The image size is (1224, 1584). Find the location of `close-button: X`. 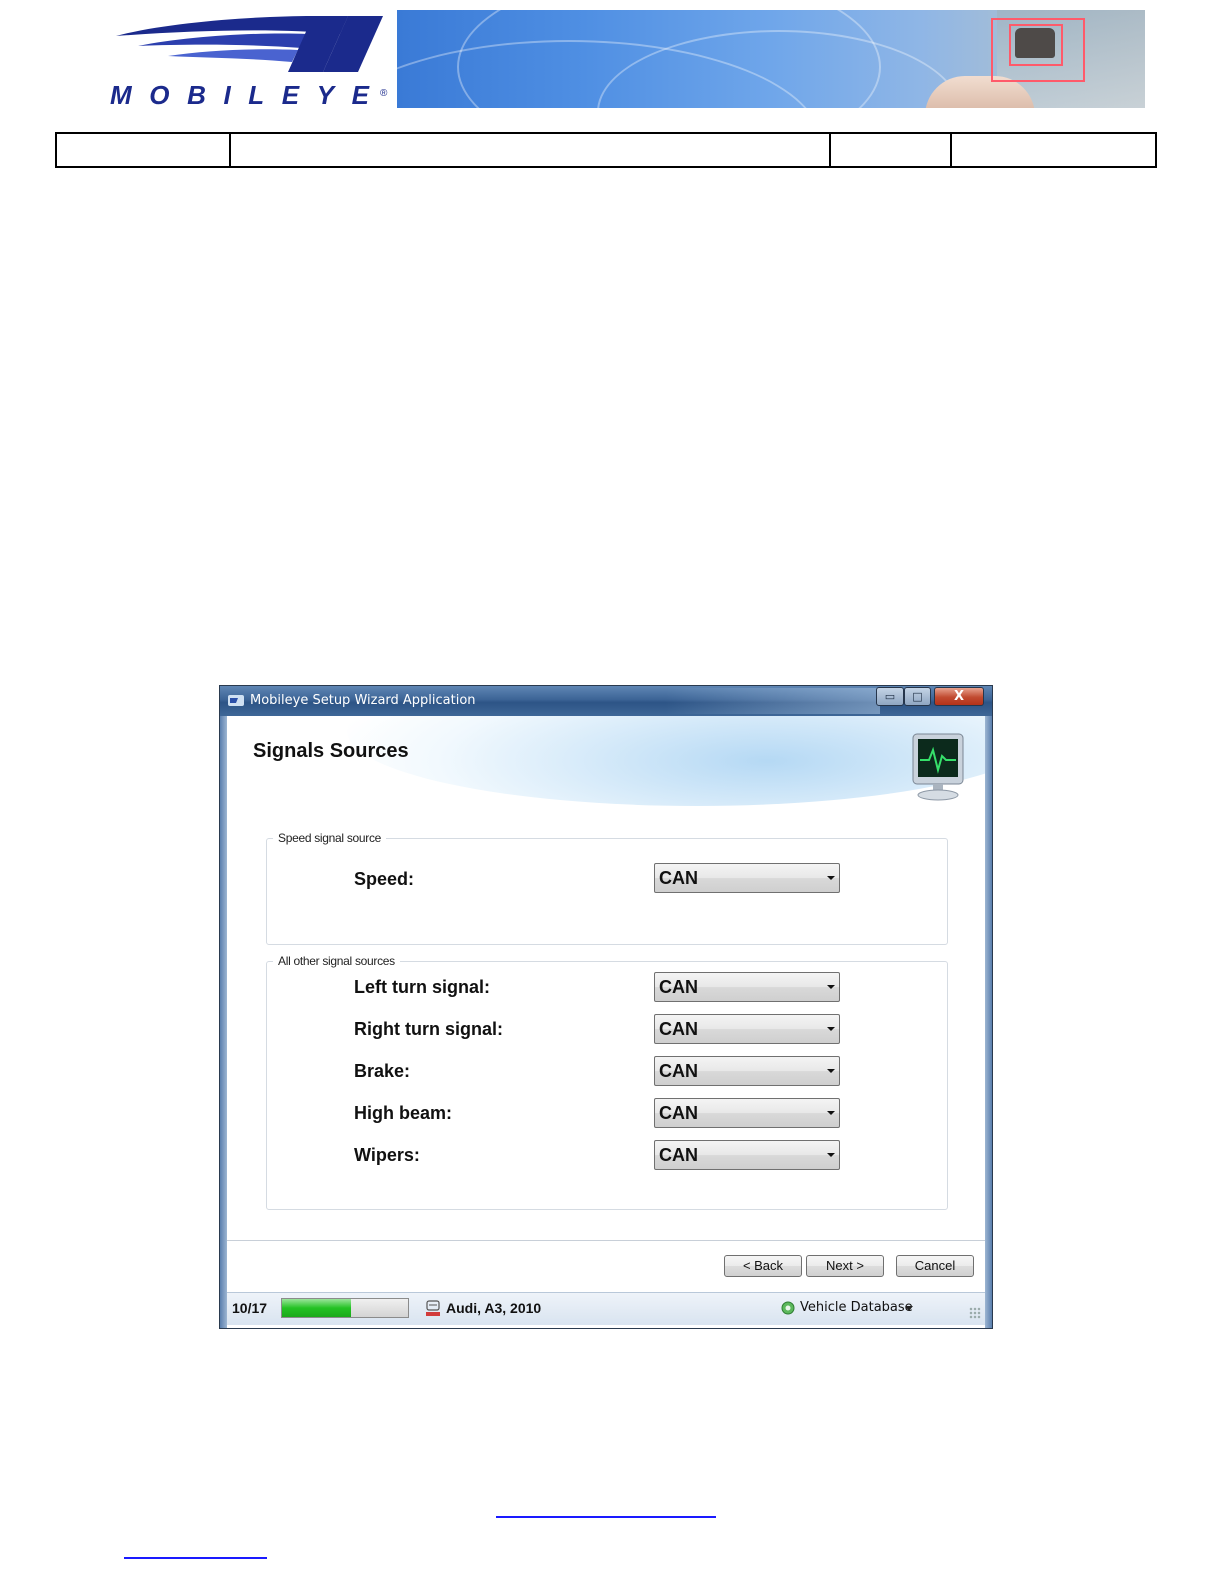

close-button: X is located at coordinates (959, 696).